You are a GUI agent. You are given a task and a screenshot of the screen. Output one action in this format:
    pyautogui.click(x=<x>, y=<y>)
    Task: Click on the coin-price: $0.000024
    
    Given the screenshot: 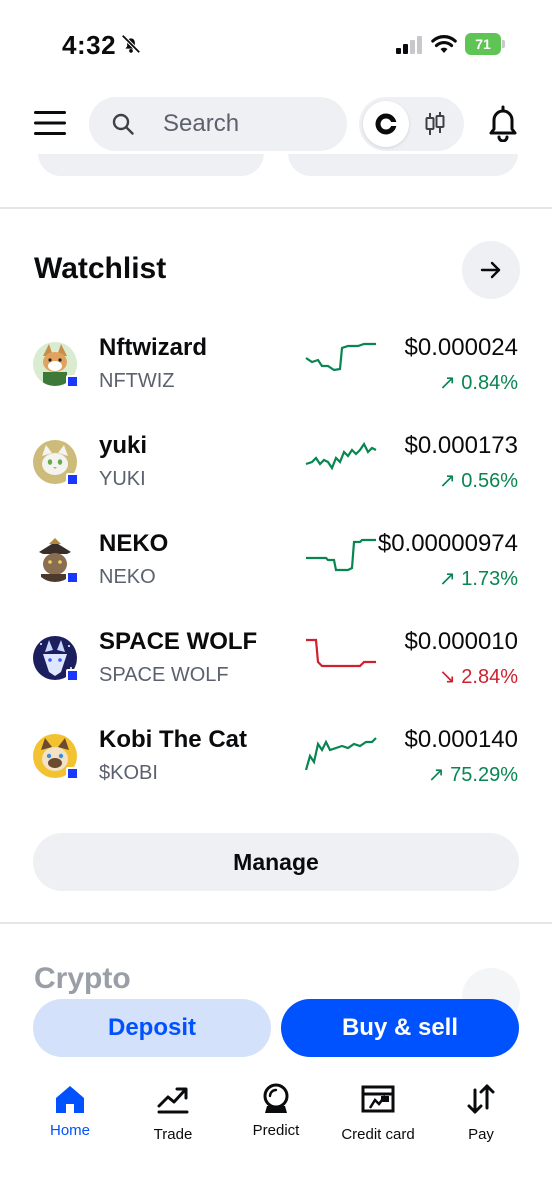 What is the action you would take?
    pyautogui.click(x=461, y=347)
    